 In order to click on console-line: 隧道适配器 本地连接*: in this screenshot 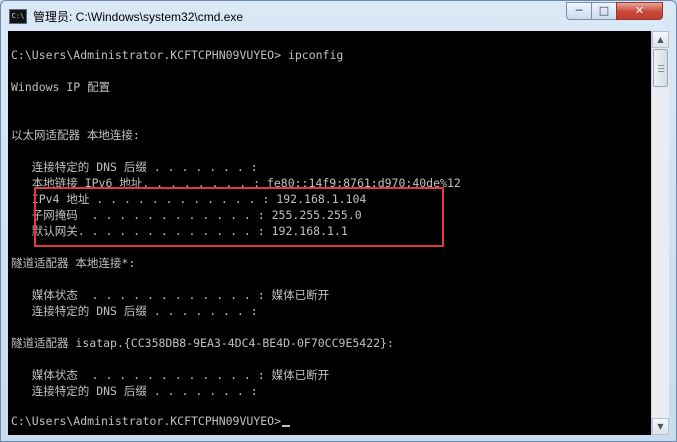, I will do `click(73, 263)`.